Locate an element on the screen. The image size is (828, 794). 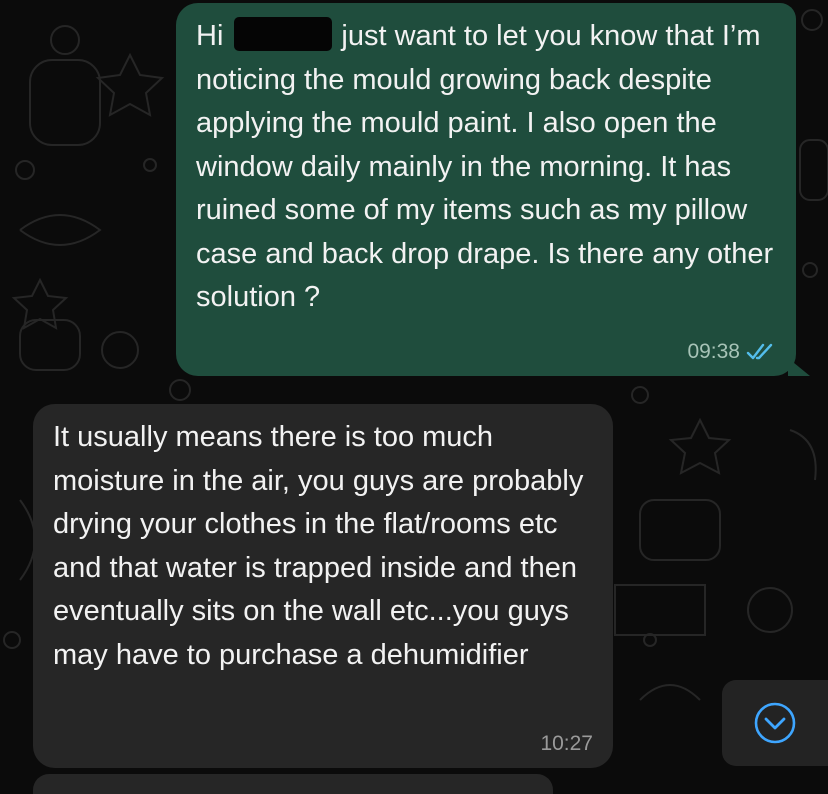
message-greeting: Hi is located at coordinates (210, 36).